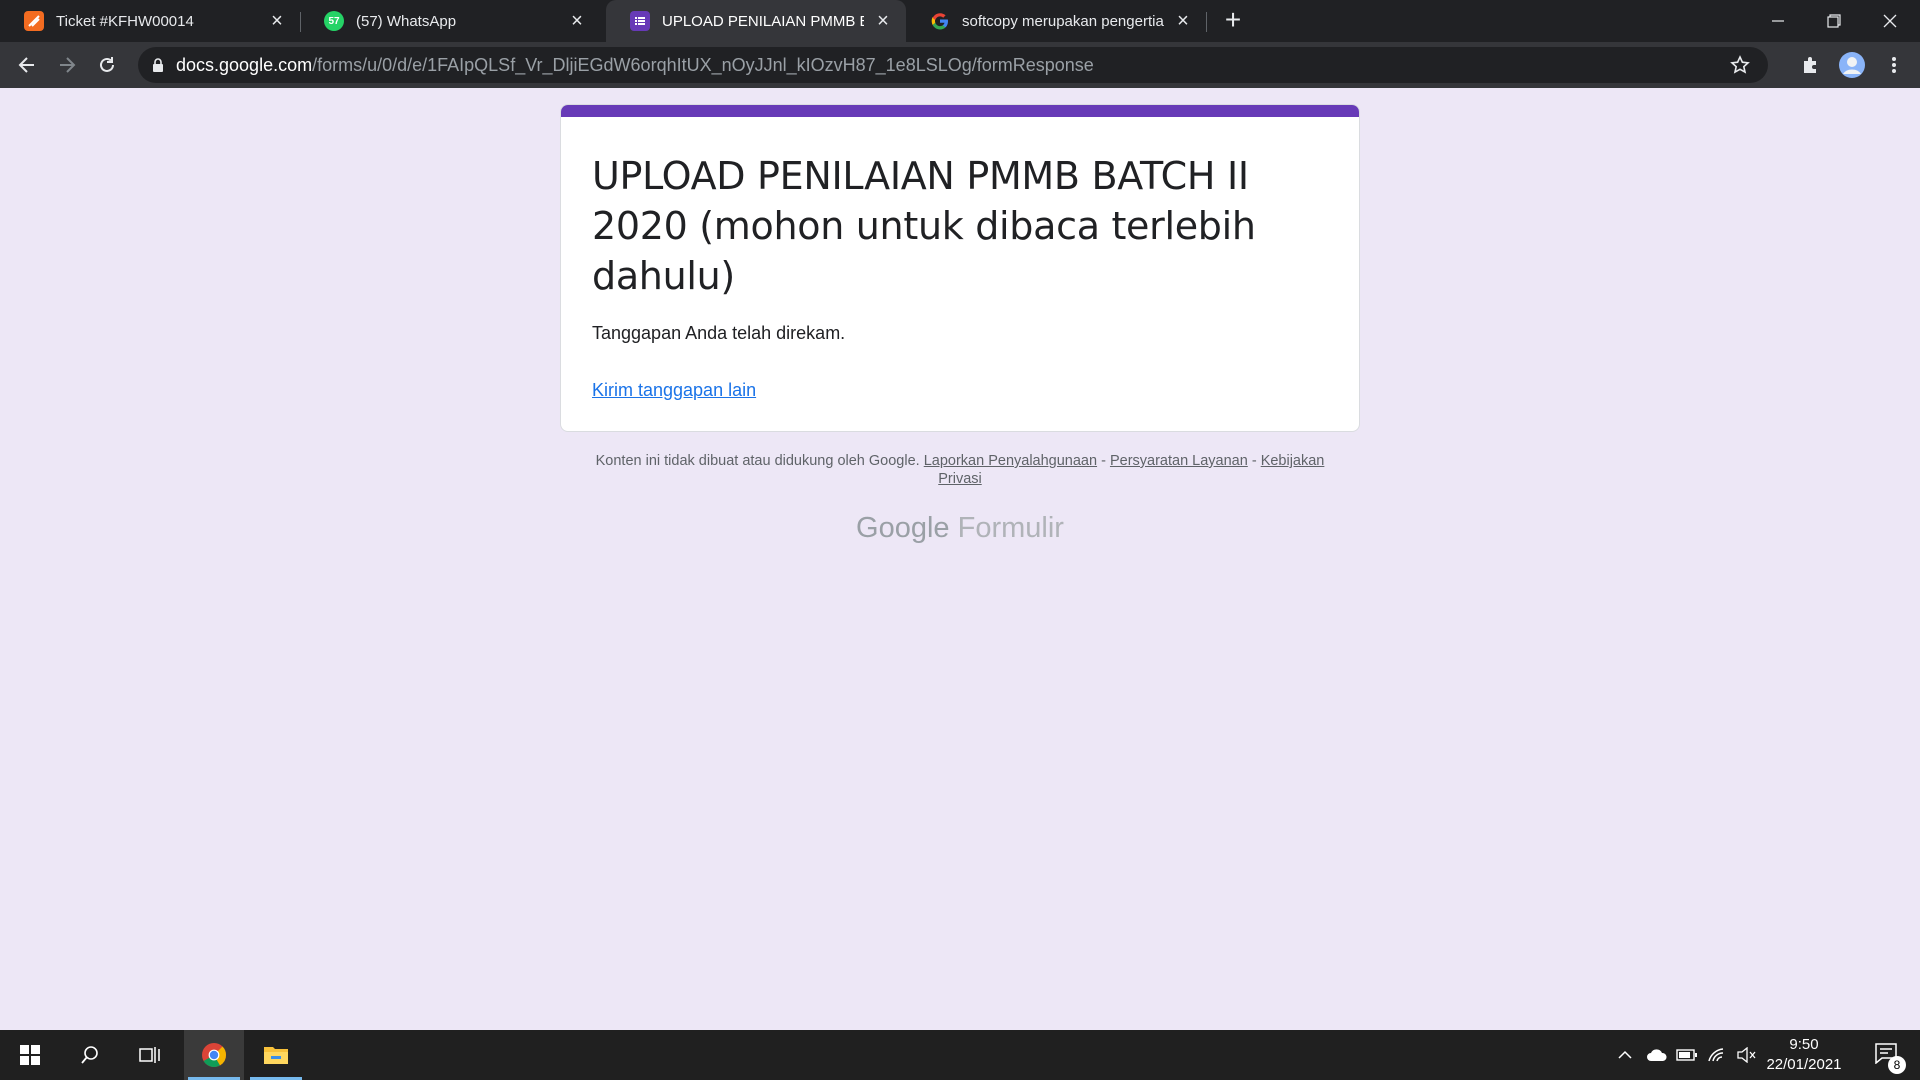 The height and width of the screenshot is (1080, 1920). I want to click on task-view-button, so click(150, 1055).